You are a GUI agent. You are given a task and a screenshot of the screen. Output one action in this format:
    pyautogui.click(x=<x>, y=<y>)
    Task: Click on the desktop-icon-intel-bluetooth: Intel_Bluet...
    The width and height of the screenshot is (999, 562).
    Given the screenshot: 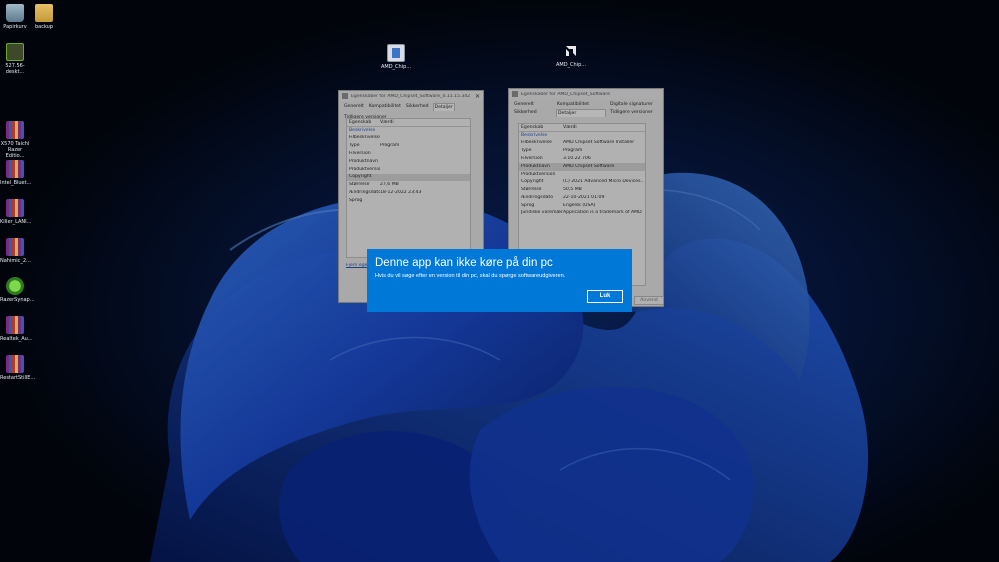 What is the action you would take?
    pyautogui.click(x=16, y=173)
    